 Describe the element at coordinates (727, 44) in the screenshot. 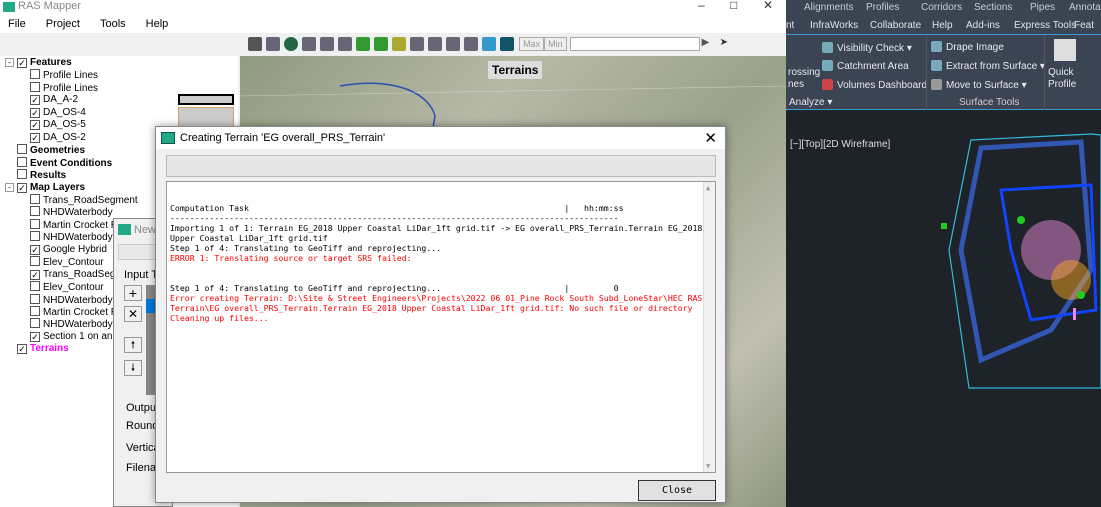

I see `animate-icon: ➤` at that location.